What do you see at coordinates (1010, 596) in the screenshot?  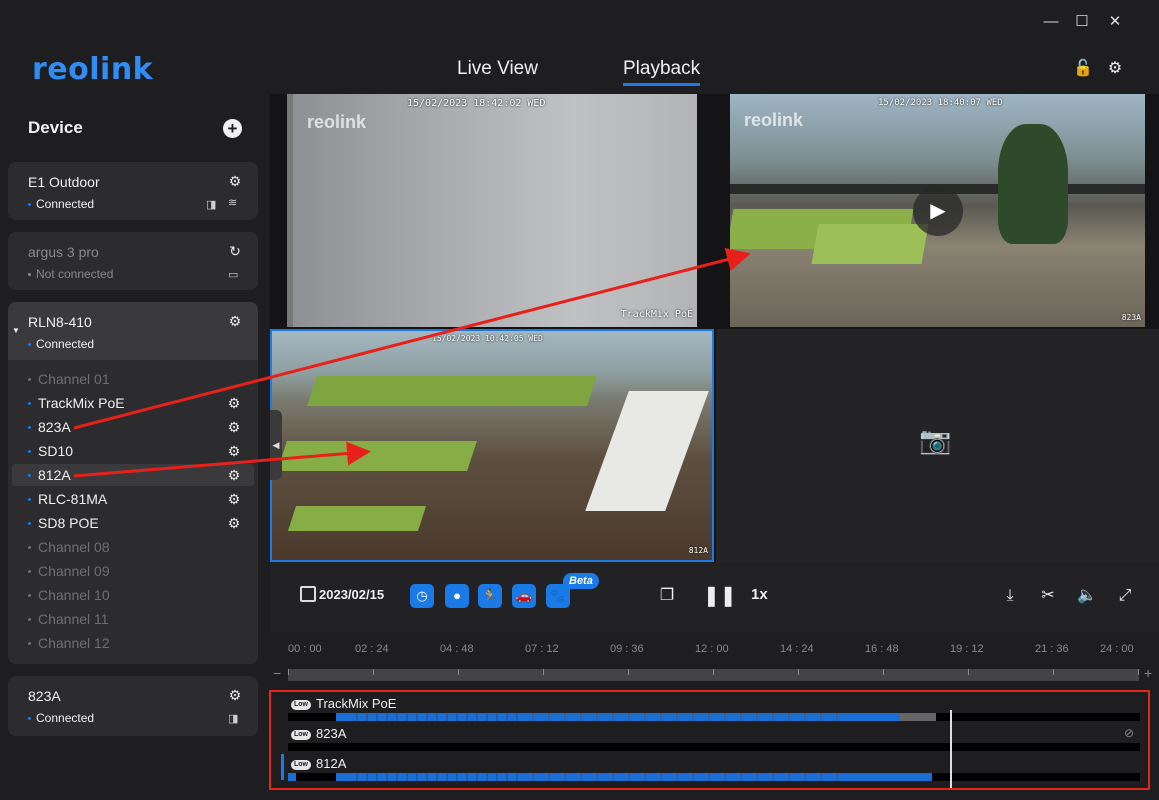 I see `download-icon: ⤓` at bounding box center [1010, 596].